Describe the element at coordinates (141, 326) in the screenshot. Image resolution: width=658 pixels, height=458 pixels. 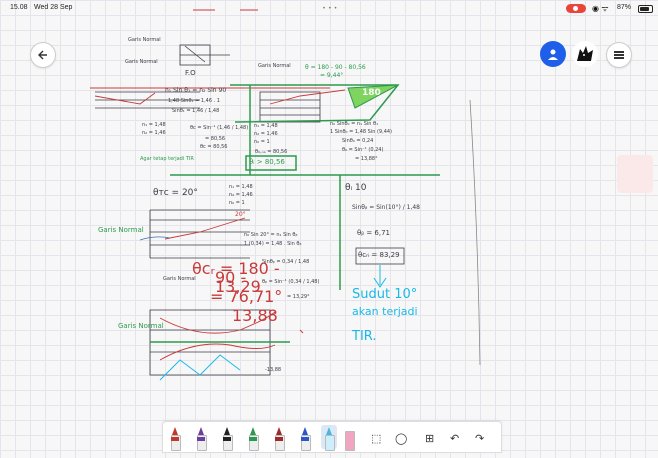
I see `note-garis3: Garis Normal` at that location.